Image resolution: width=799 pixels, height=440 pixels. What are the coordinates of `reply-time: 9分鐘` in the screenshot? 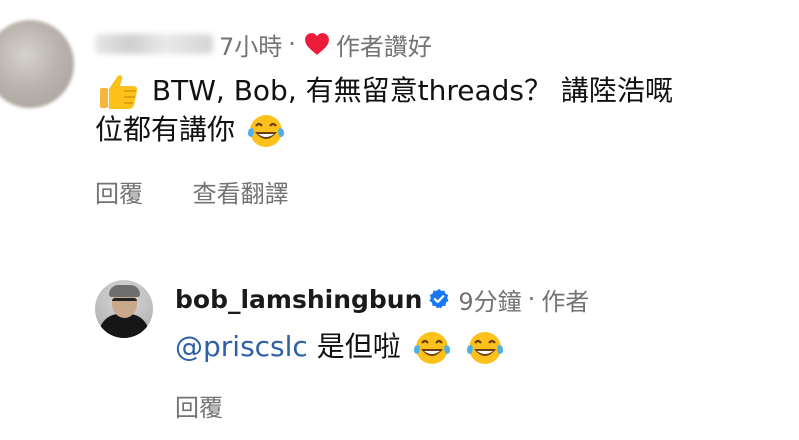 It's located at (490, 301).